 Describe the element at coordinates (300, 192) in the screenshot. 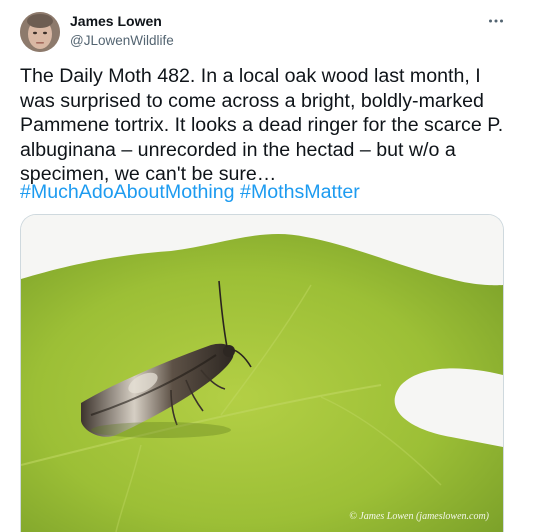

I see `hashtag-link: #MothsMatter` at that location.